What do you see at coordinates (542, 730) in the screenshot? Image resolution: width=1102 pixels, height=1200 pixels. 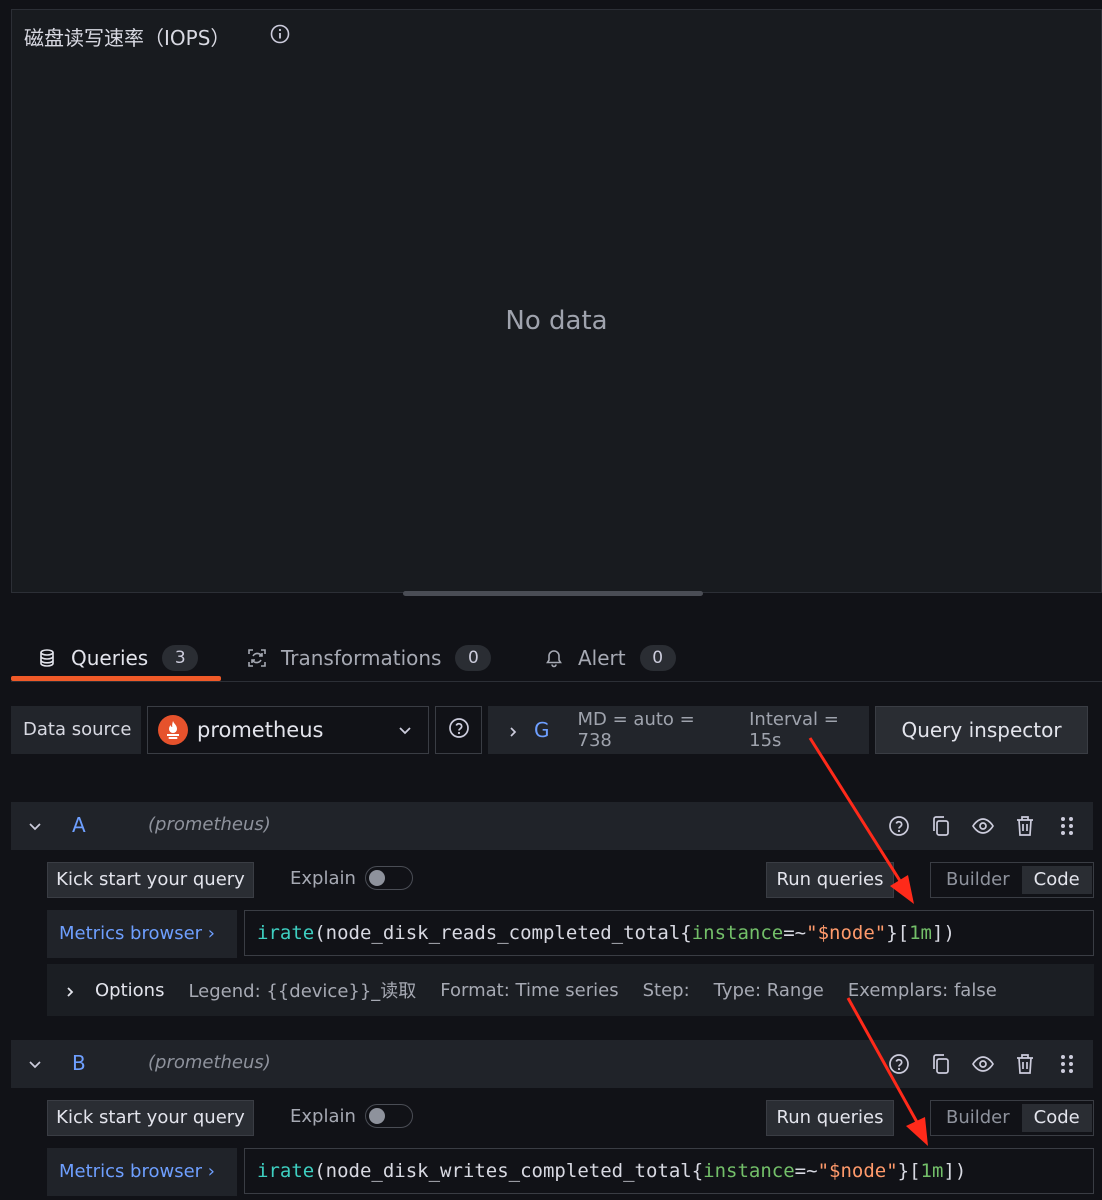 I see `refresh-glyph: G` at bounding box center [542, 730].